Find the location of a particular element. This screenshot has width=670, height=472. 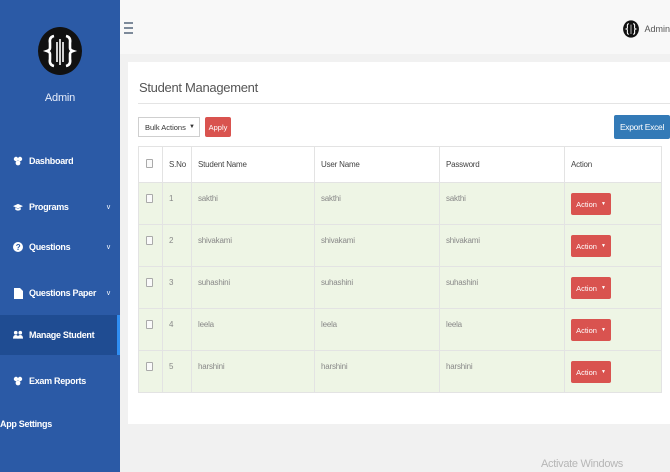

menu-toggle-icon is located at coordinates (128, 28).